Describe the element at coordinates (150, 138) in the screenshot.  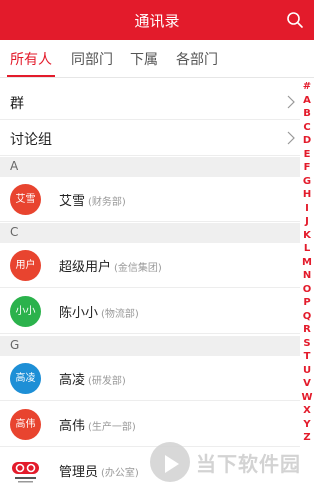
I see `discussion-groups-row: 讨论组` at that location.